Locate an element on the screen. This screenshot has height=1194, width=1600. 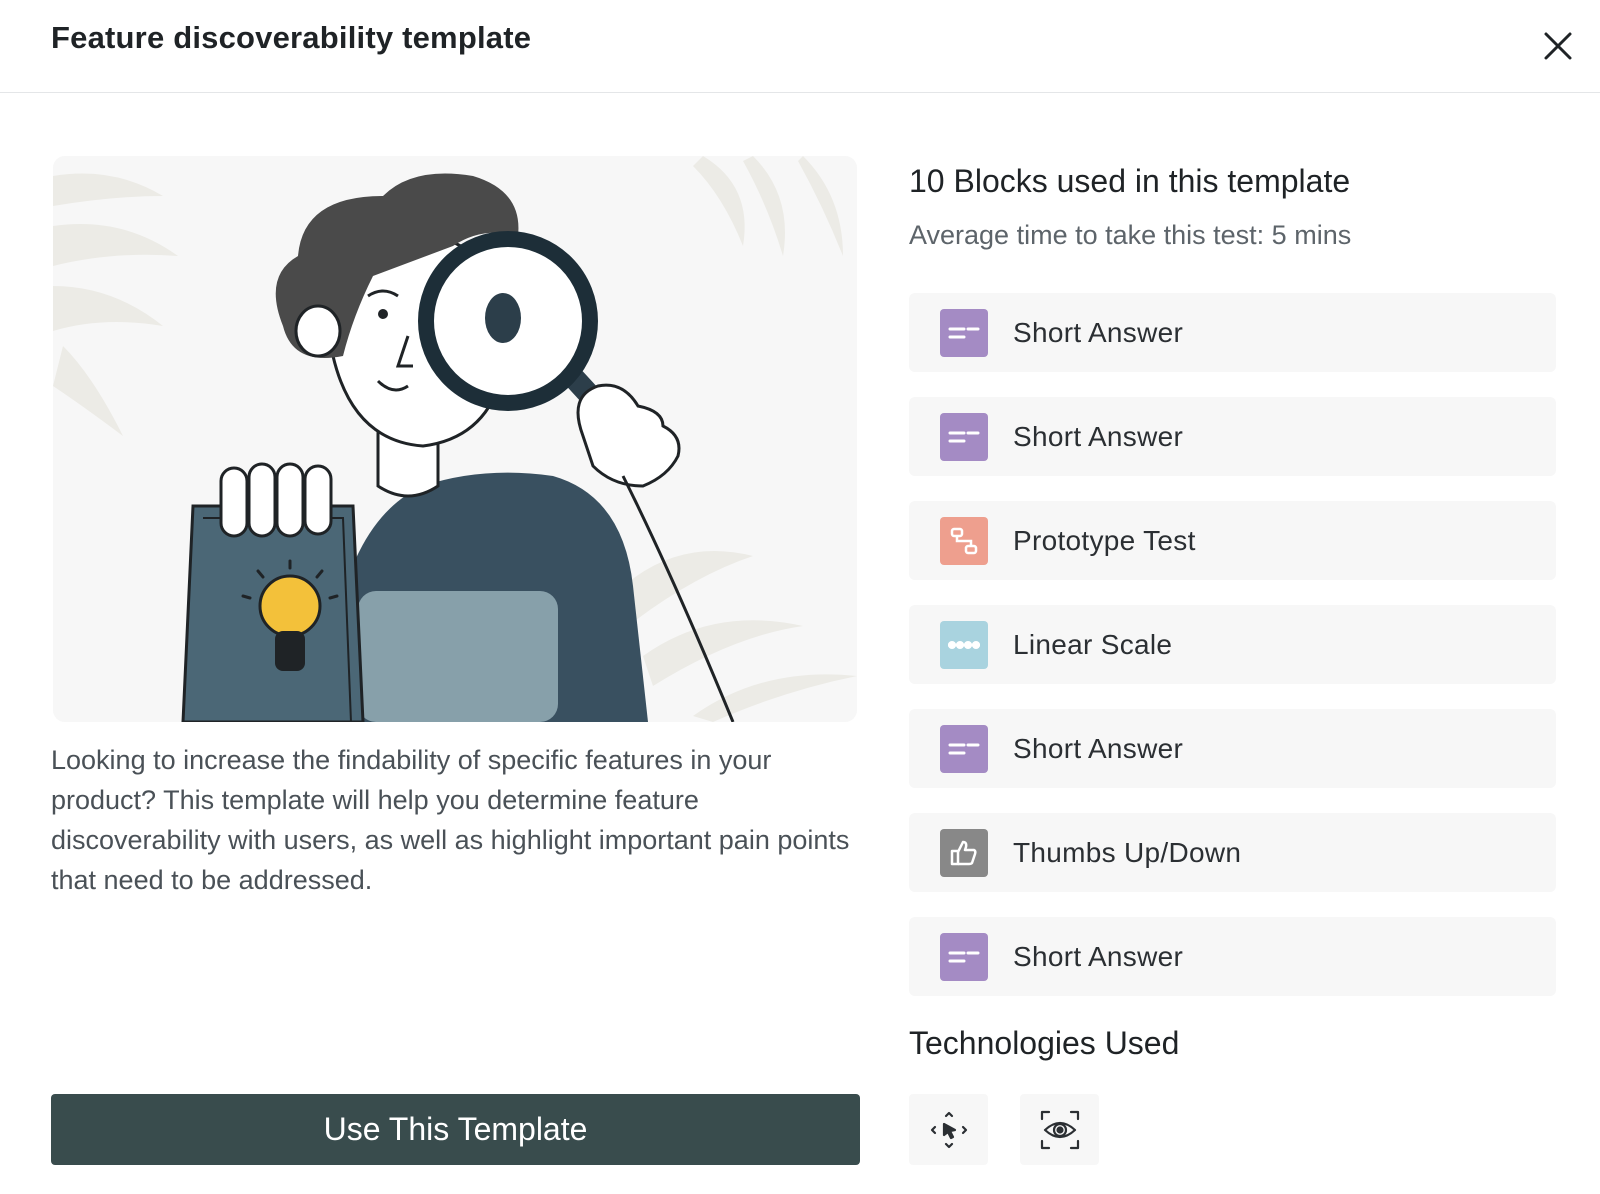
eye-tracking-icon is located at coordinates (1059, 1129).